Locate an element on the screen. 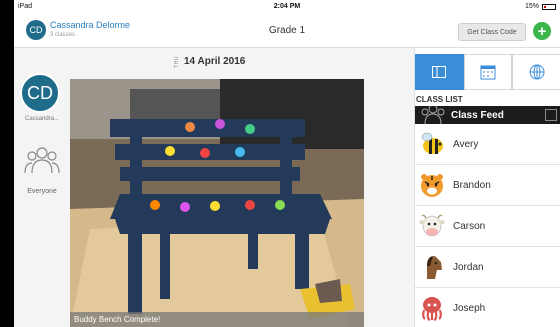 Image resolution: width=560 pixels, height=327 pixels. status-bar: iPad 2:04 PM 15% is located at coordinates (287, 7).